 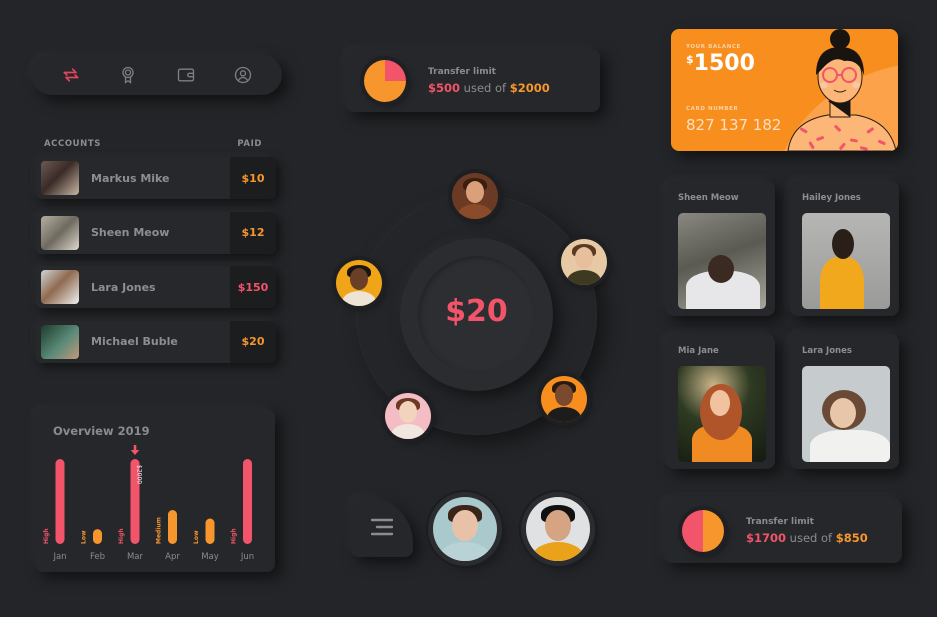 What do you see at coordinates (210, 557) in the screenshot?
I see `x-tick-label: May` at bounding box center [210, 557].